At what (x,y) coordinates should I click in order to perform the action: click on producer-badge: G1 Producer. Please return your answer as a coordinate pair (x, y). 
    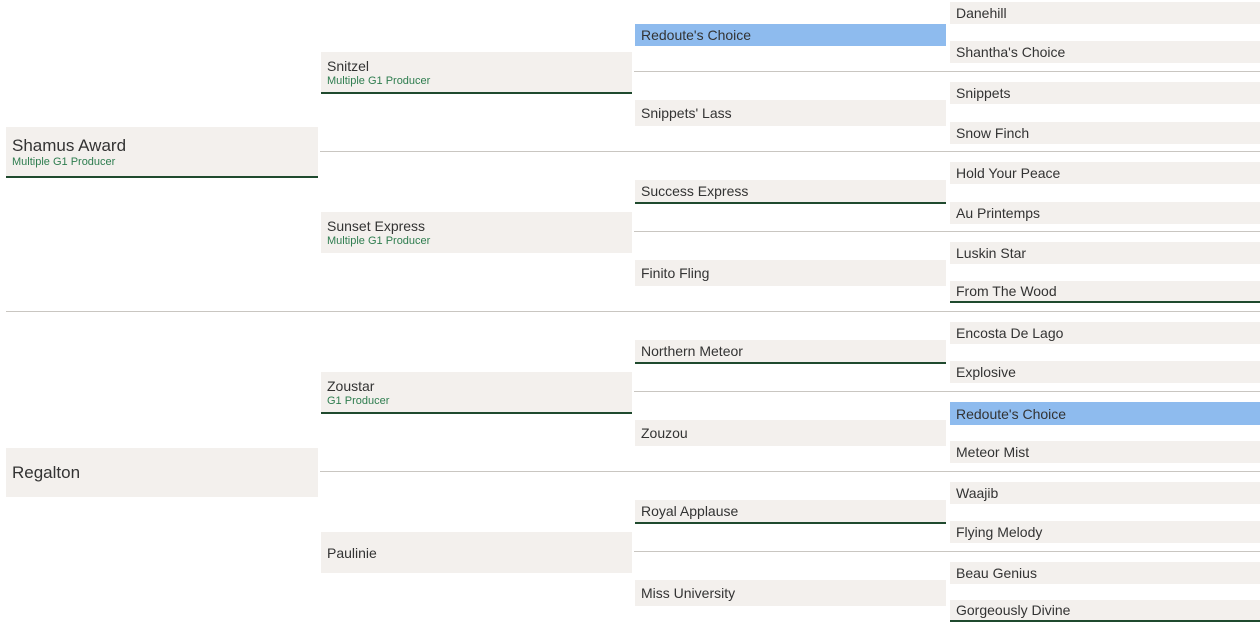
    Looking at the image, I should click on (358, 400).